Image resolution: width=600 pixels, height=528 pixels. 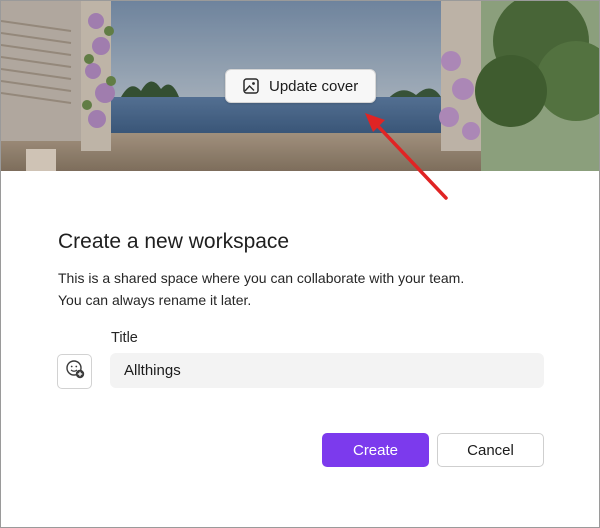 What do you see at coordinates (174, 241) in the screenshot?
I see `dialog-title: Create a new workspace` at bounding box center [174, 241].